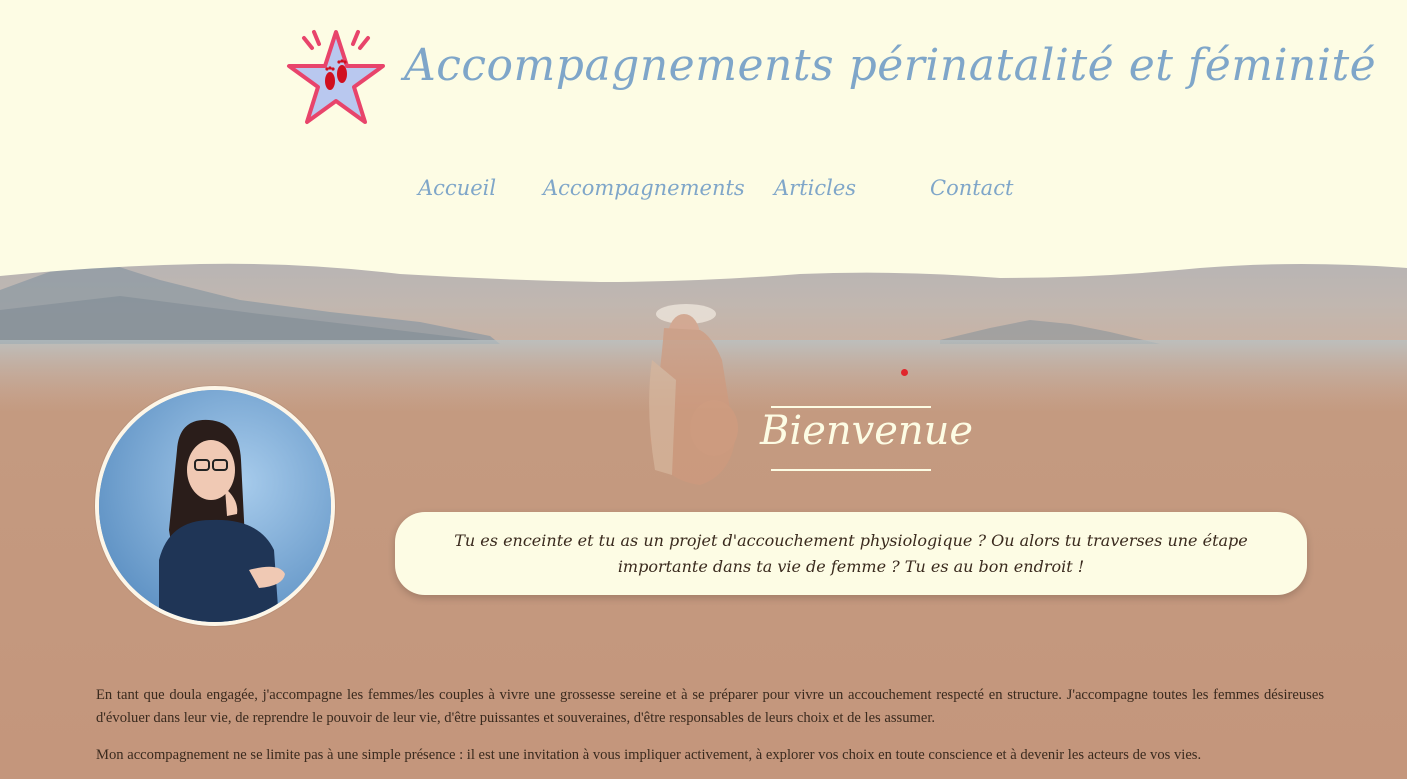  I want to click on main-nav: Accueil Accompagnements Articles Contact, so click(703, 193).